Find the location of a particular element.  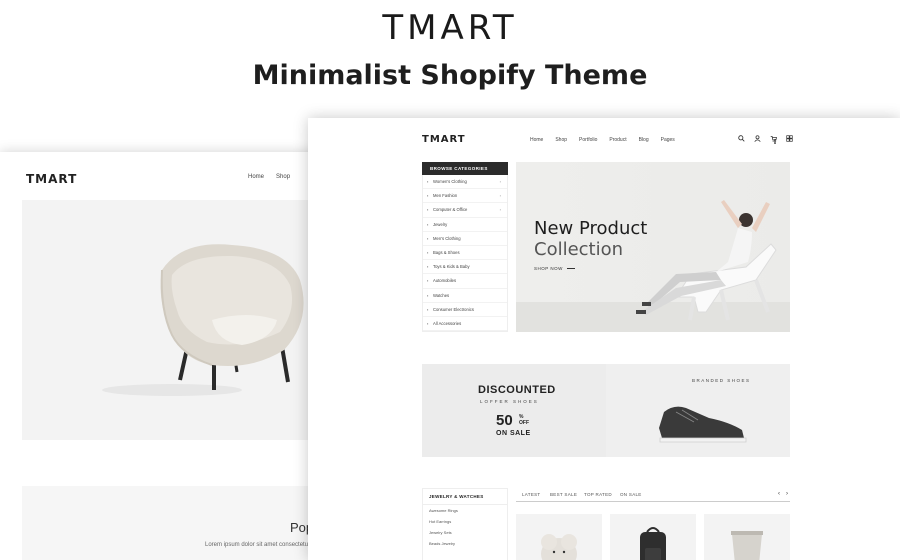

category-item: Automobiles is located at coordinates (465, 281).